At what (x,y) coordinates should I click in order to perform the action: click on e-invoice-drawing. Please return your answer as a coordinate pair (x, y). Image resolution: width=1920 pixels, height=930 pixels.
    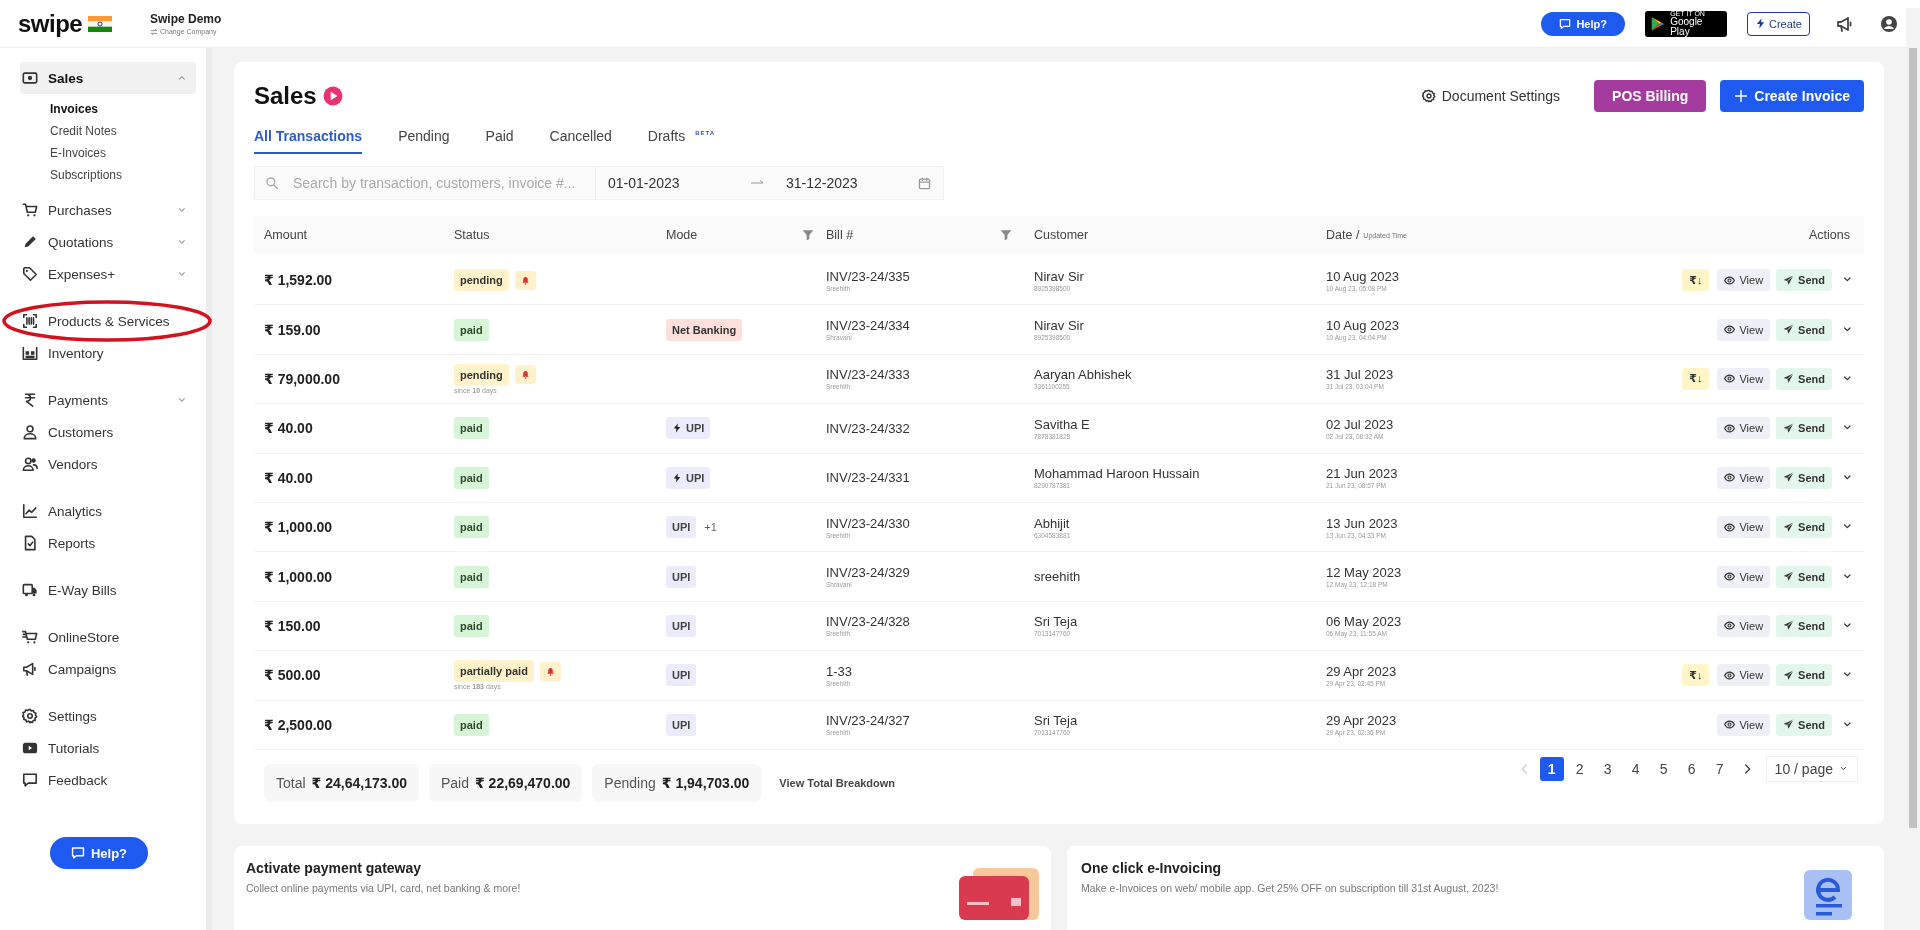
    Looking at the image, I should click on (1828, 893).